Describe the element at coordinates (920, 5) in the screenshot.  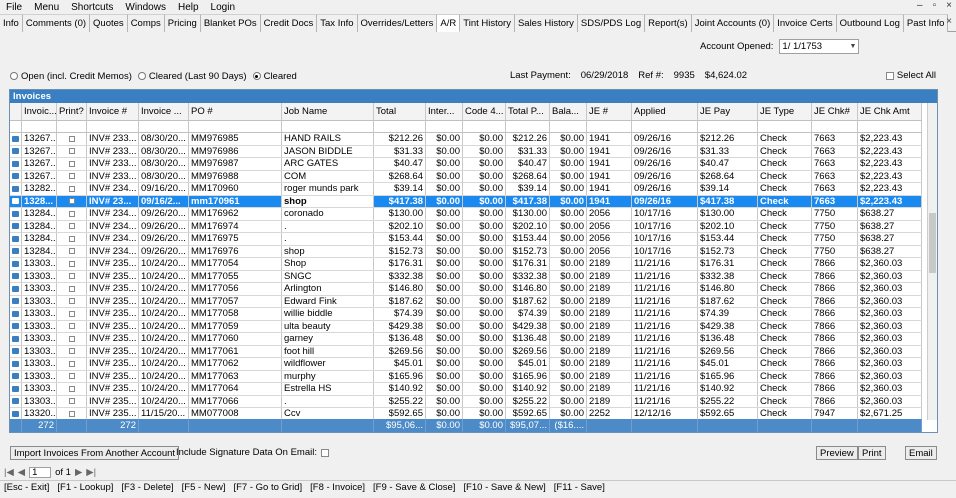
I see `minimize-icon: –` at that location.